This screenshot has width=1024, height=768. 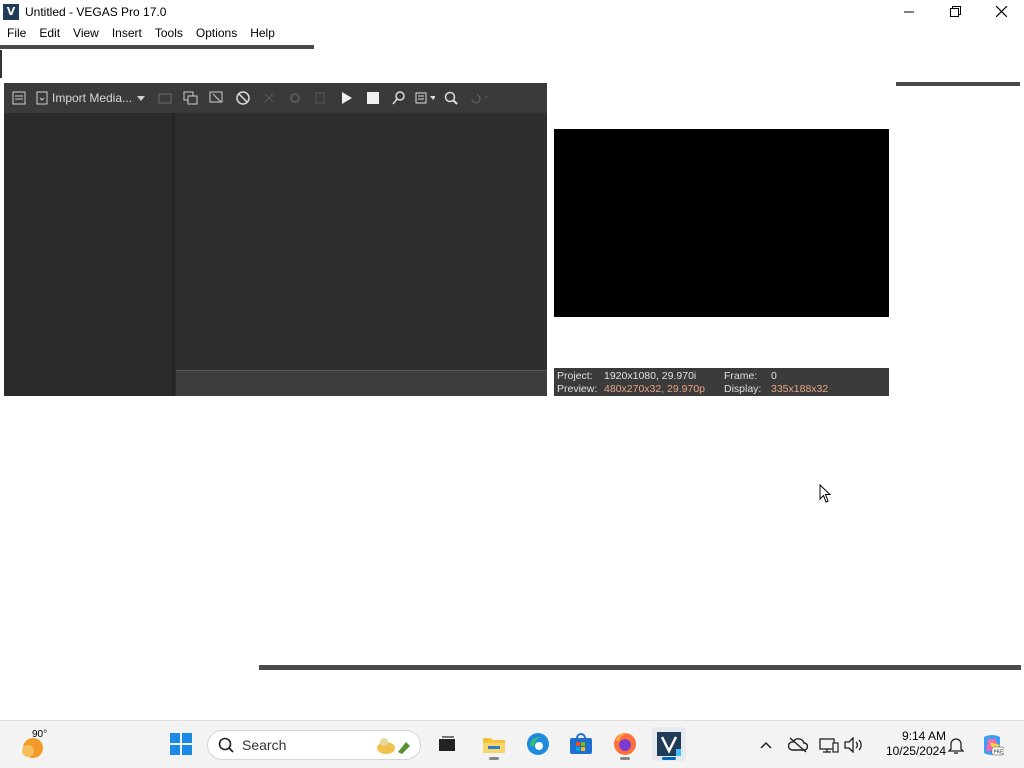 I want to click on vegas-taskbar-button, so click(x=669, y=744).